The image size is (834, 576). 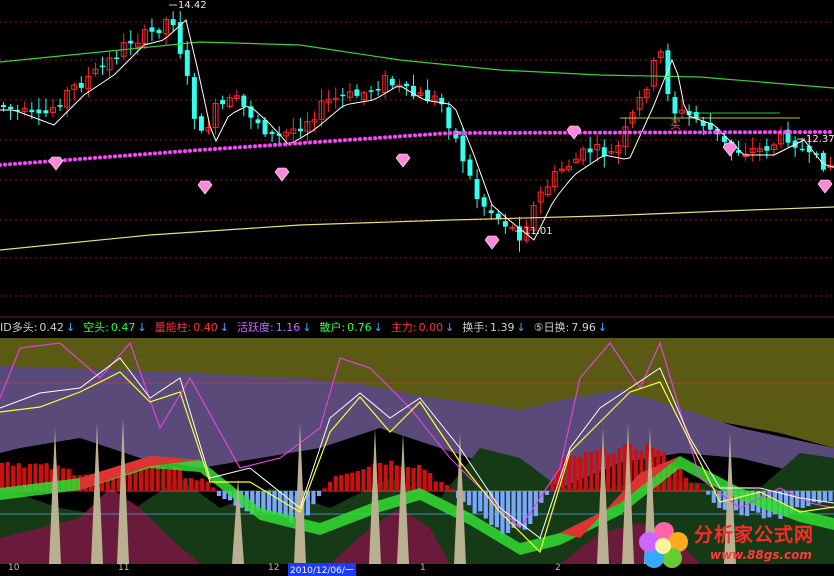 What do you see at coordinates (403, 327) in the screenshot?
I see `legend-label: 主力:` at bounding box center [403, 327].